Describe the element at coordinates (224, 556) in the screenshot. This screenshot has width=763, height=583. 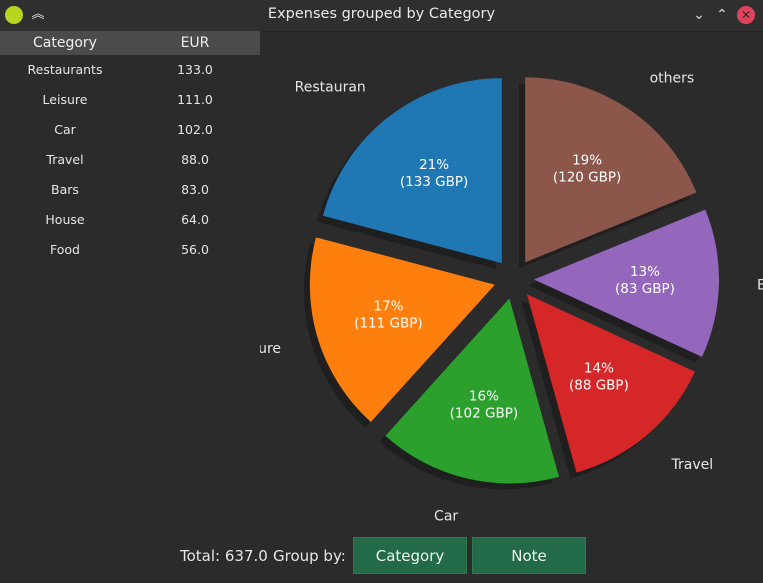
I see `total-label: Total: 637.0` at that location.